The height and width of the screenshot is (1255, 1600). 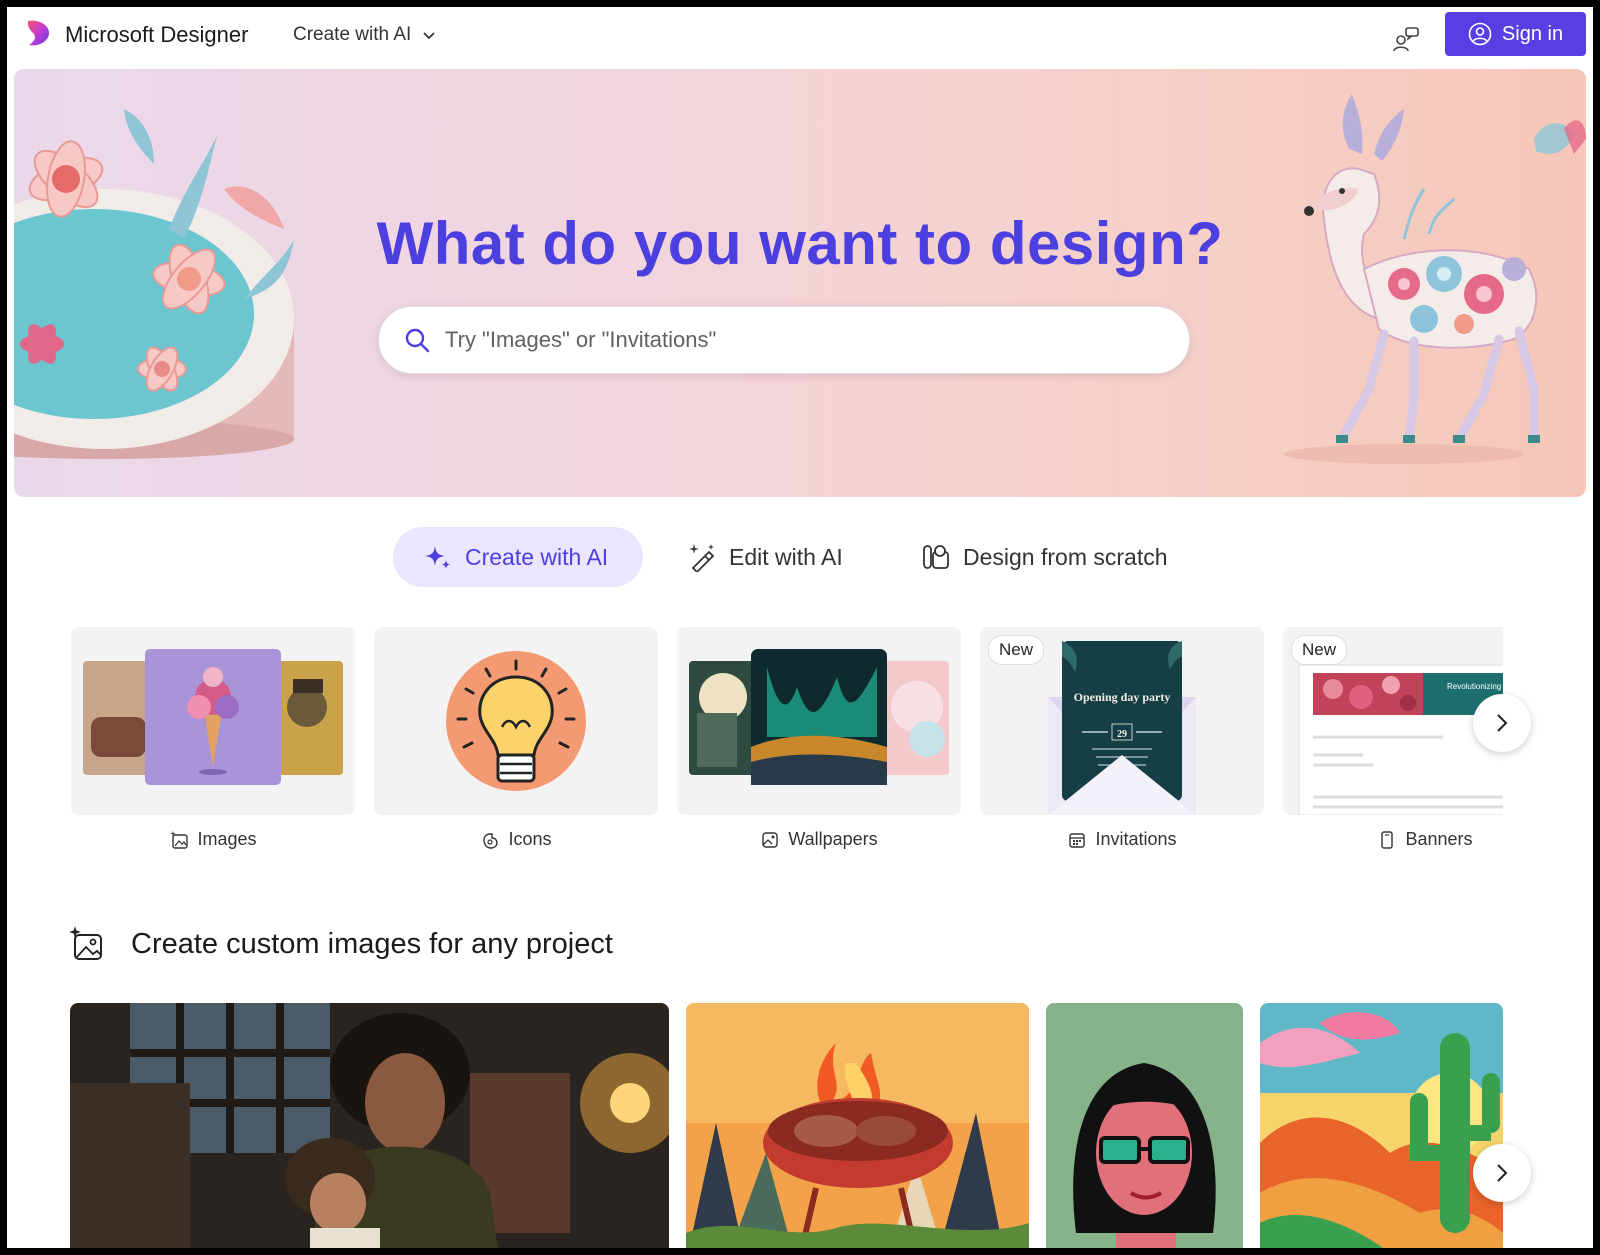 What do you see at coordinates (227, 839) in the screenshot?
I see `category-label: Images` at bounding box center [227, 839].